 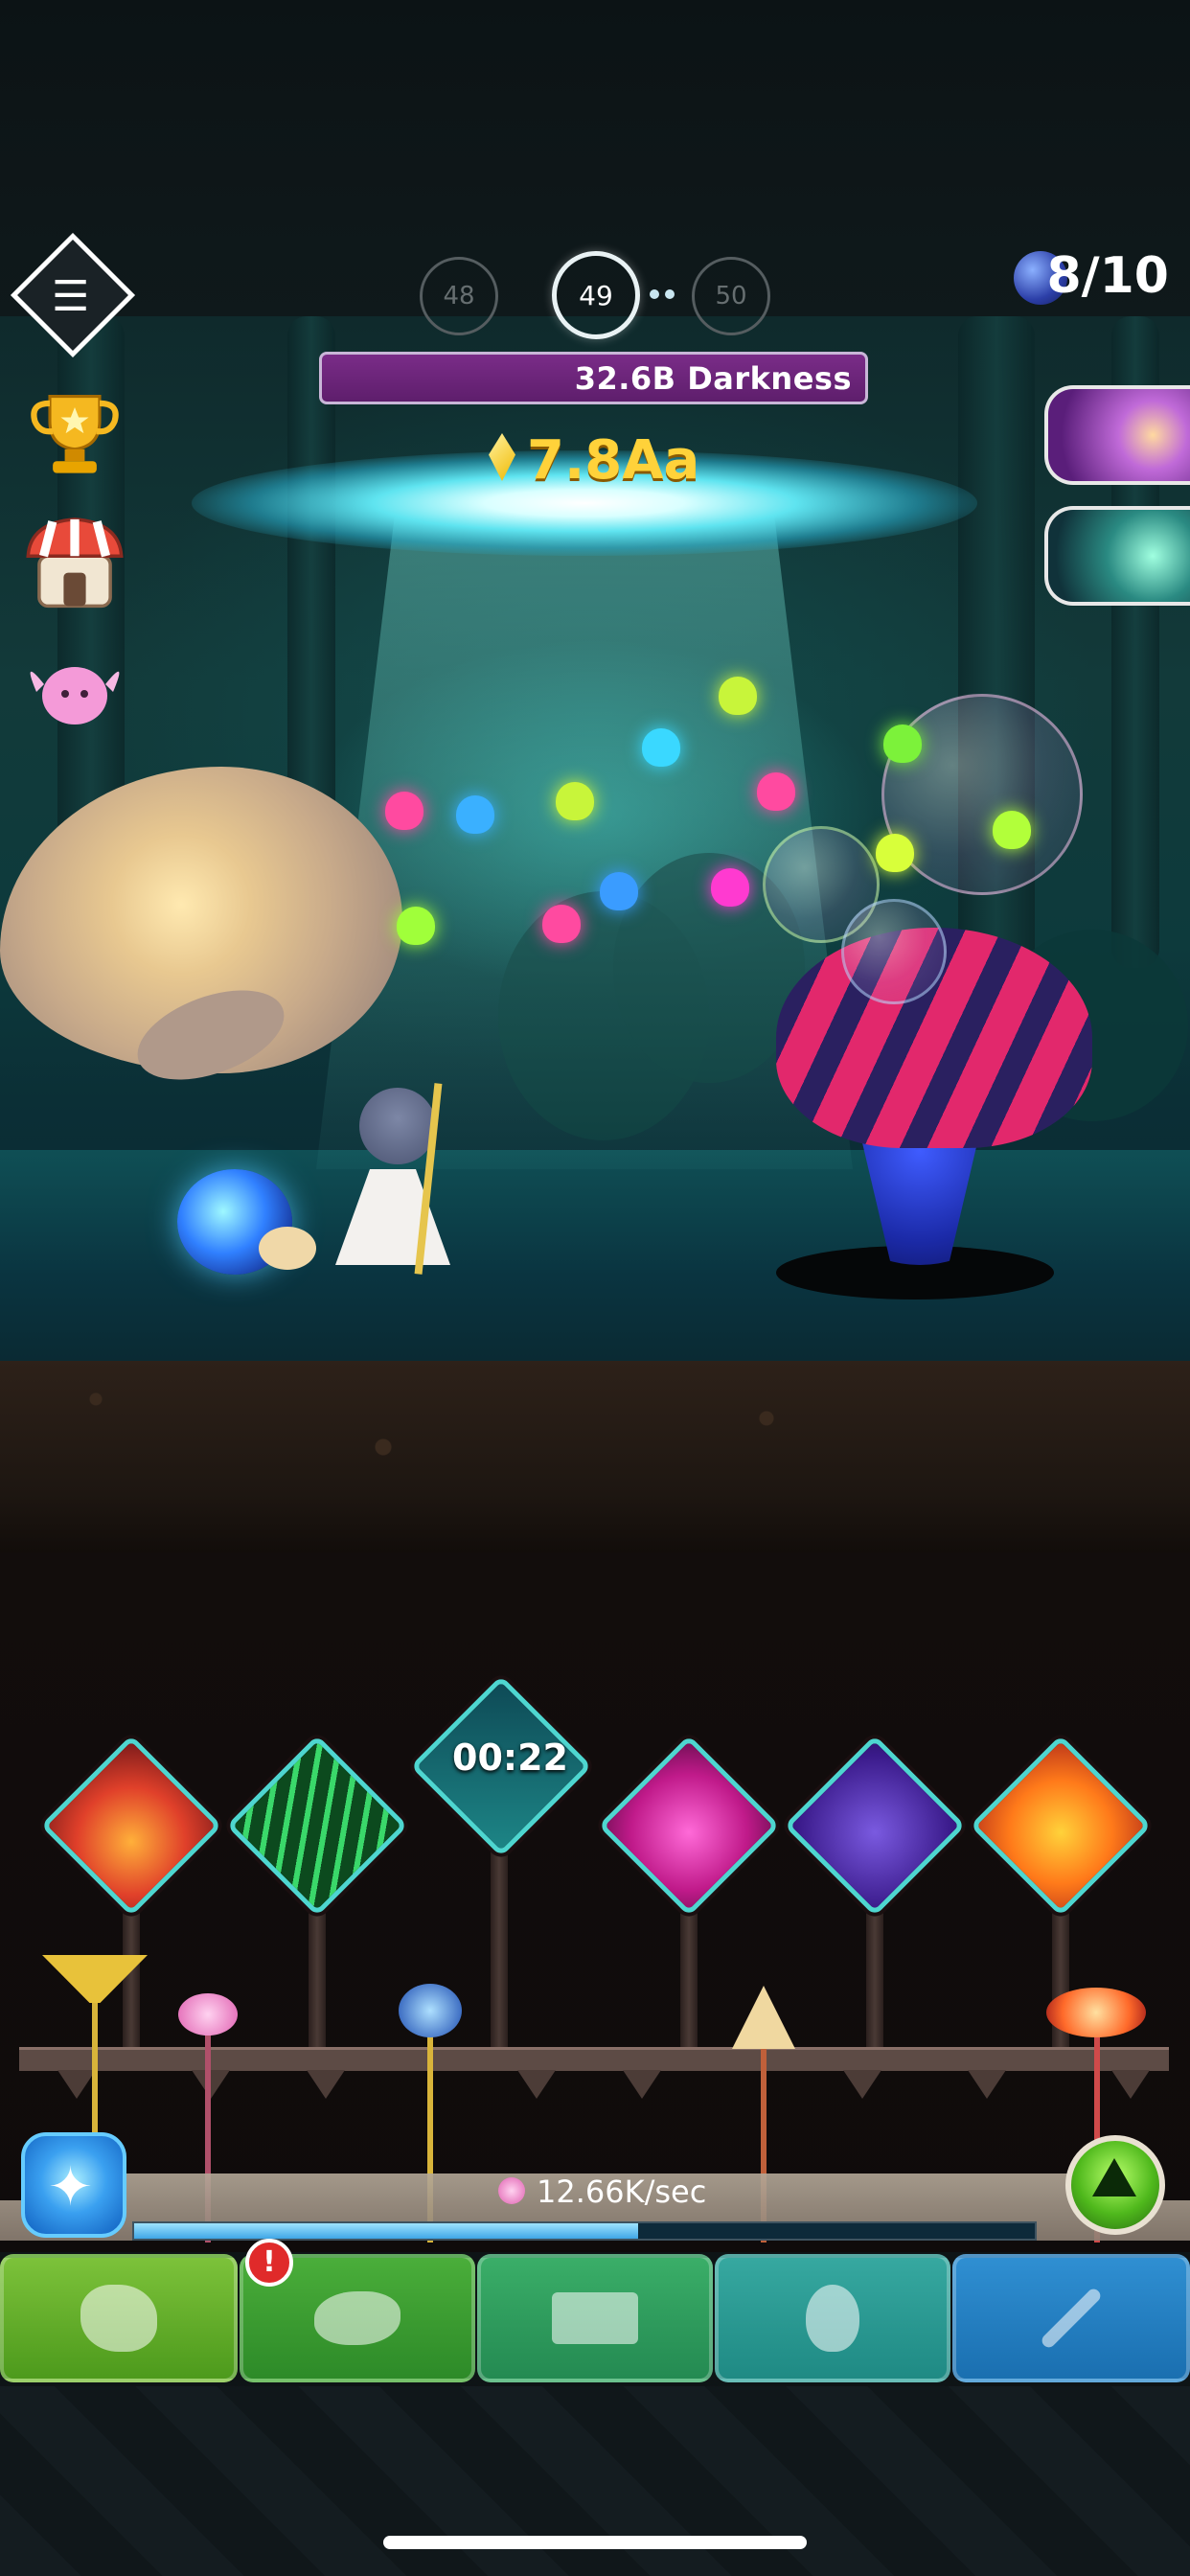 I want to click on wand-icon, so click(x=1071, y=2318).